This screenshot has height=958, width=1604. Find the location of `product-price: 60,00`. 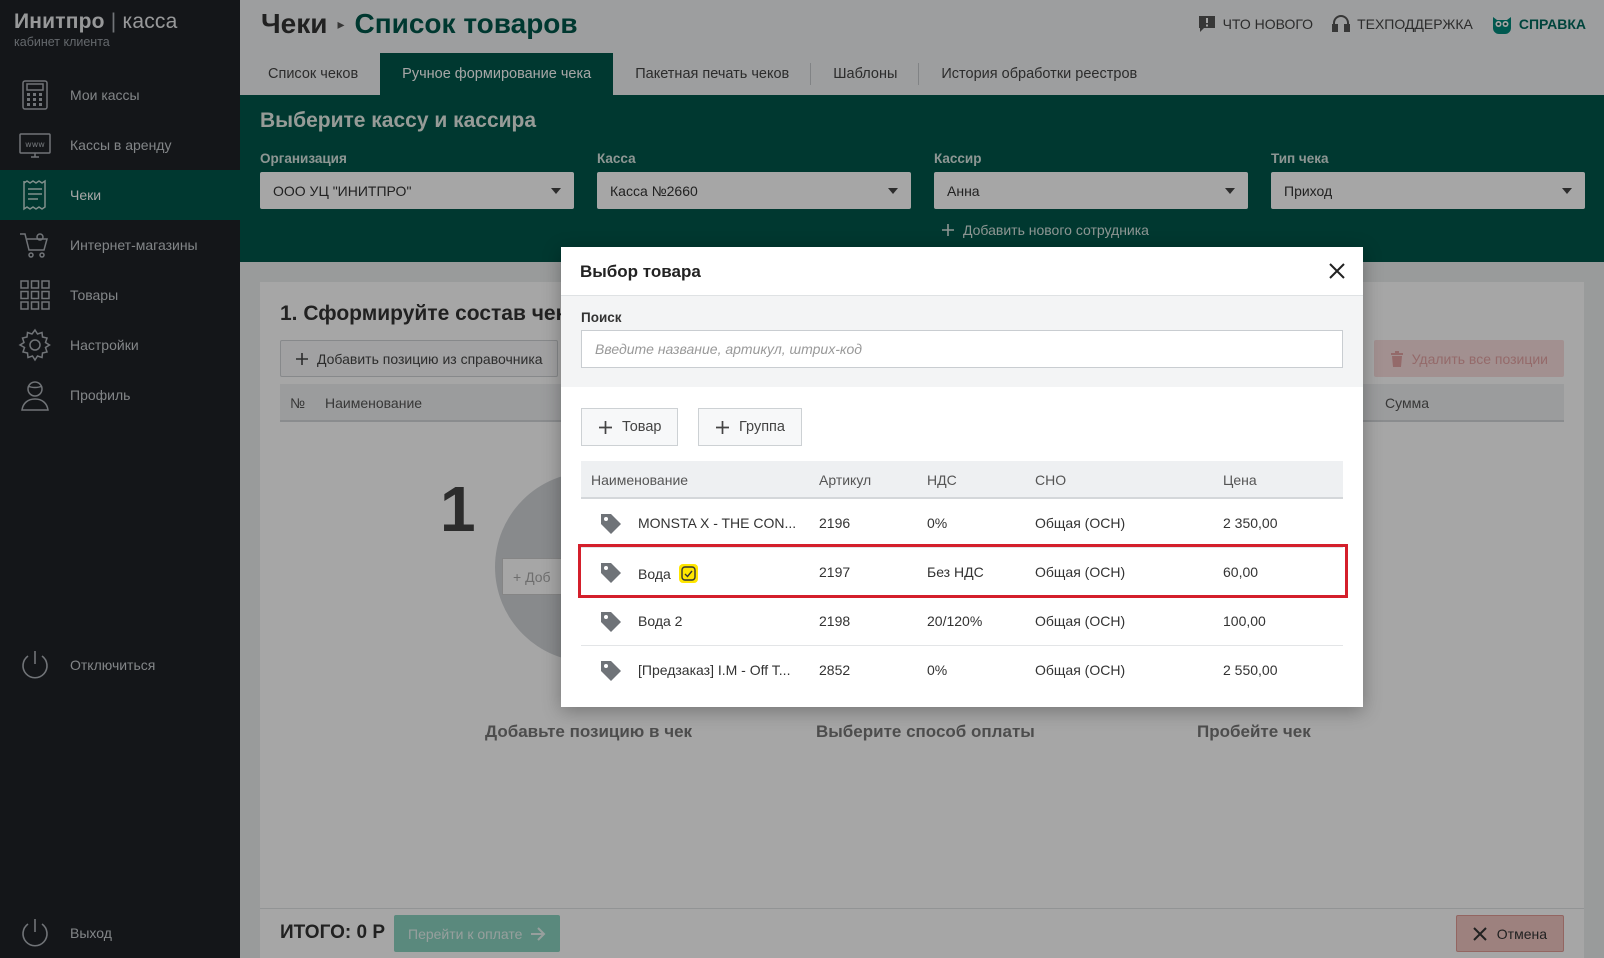

product-price: 60,00 is located at coordinates (1241, 572).